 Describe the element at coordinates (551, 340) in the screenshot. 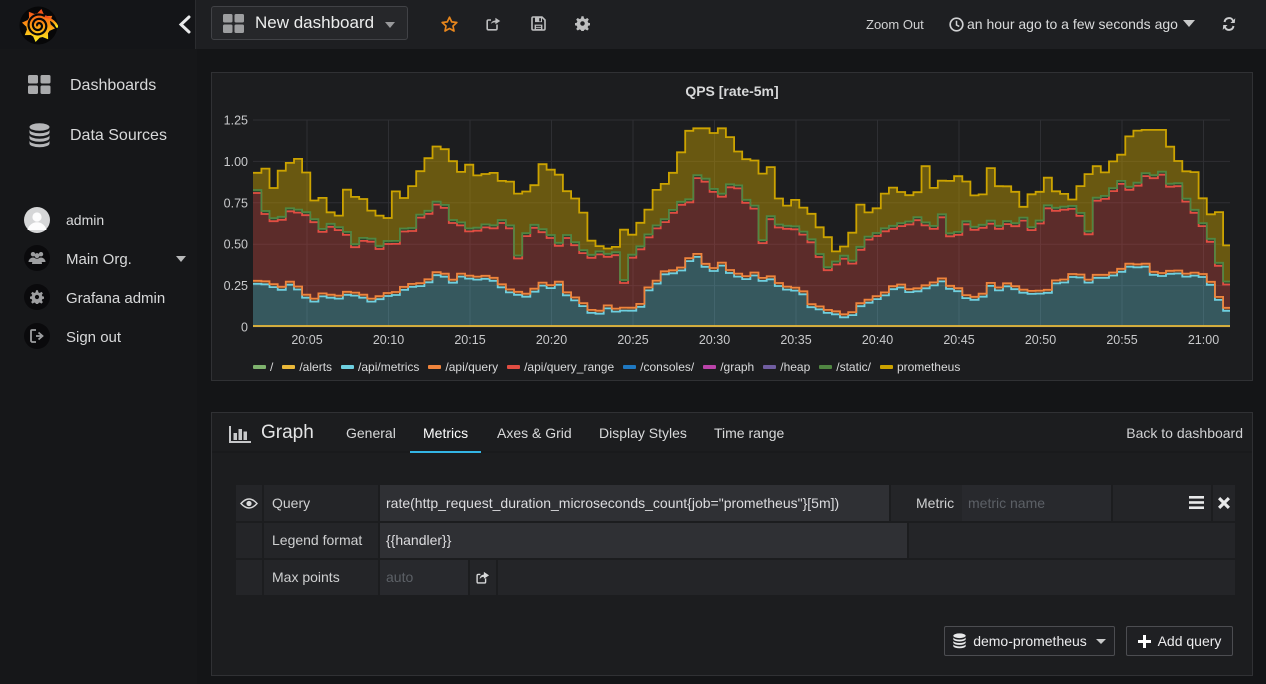

I see `svg-text: 20:20` at that location.